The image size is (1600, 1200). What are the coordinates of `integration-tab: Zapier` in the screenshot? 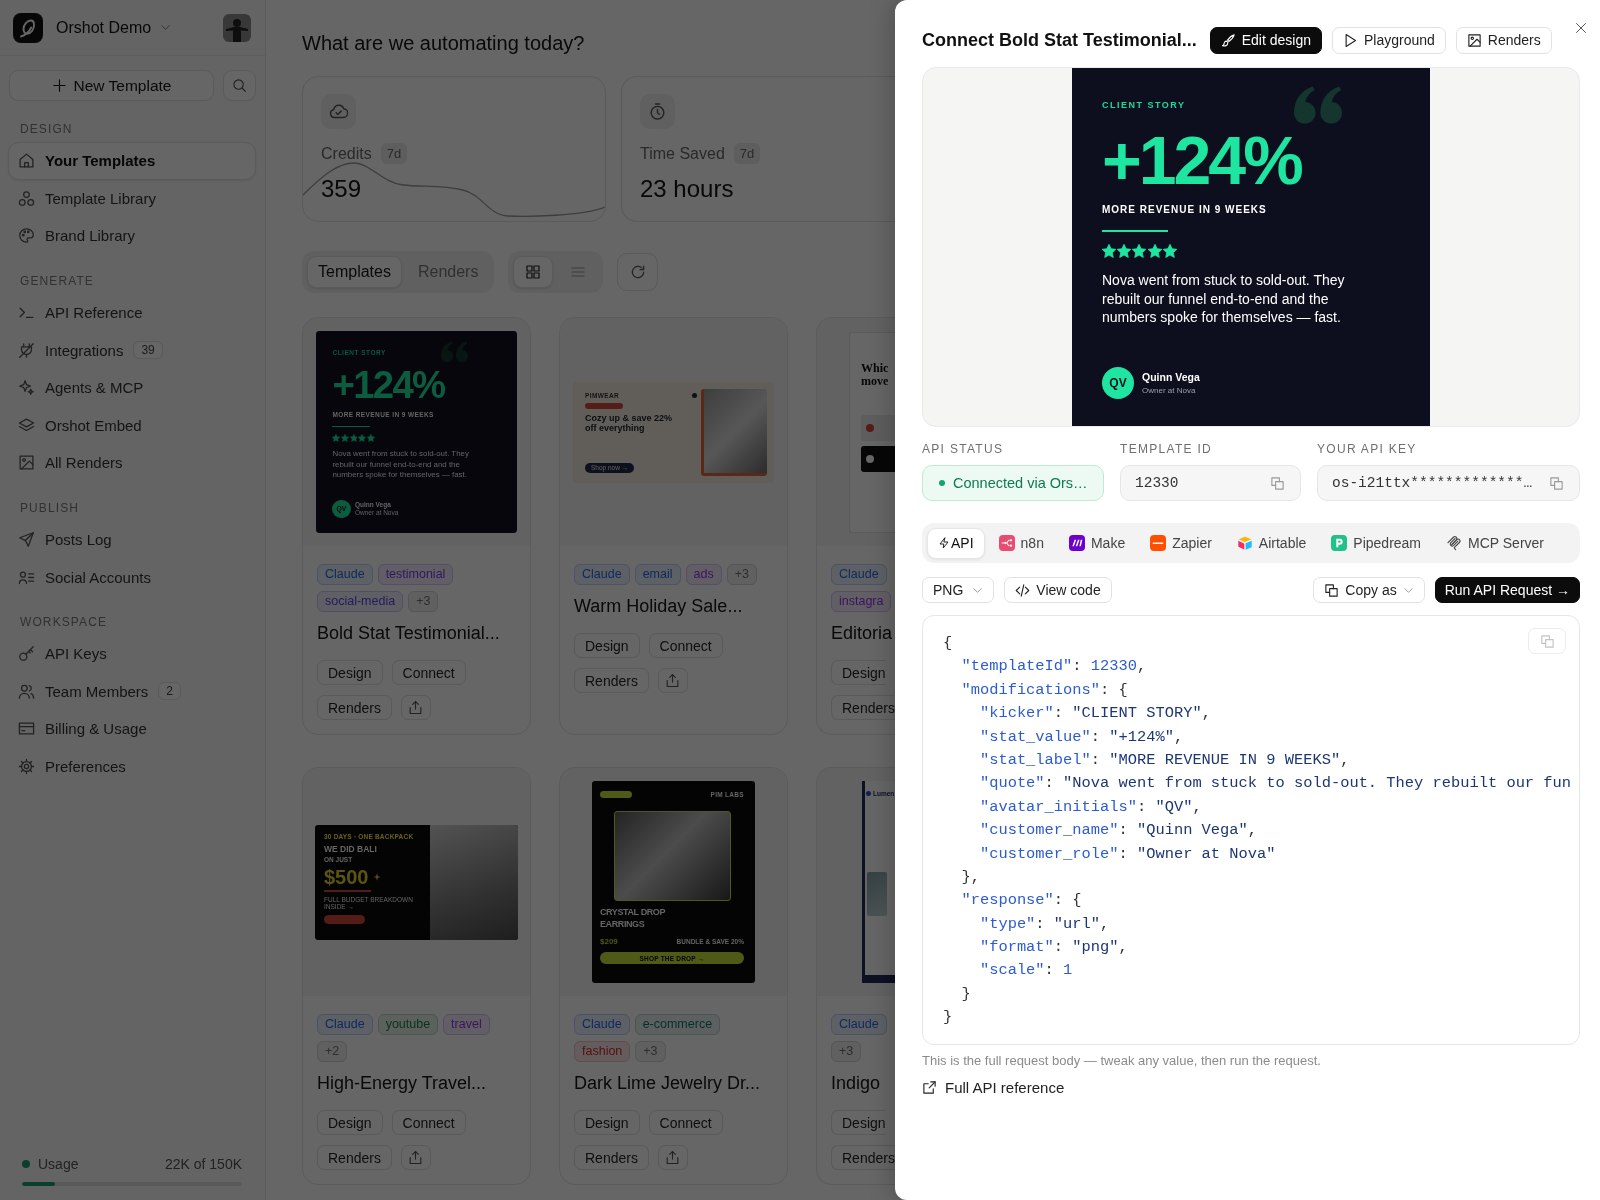 It's located at (1181, 543).